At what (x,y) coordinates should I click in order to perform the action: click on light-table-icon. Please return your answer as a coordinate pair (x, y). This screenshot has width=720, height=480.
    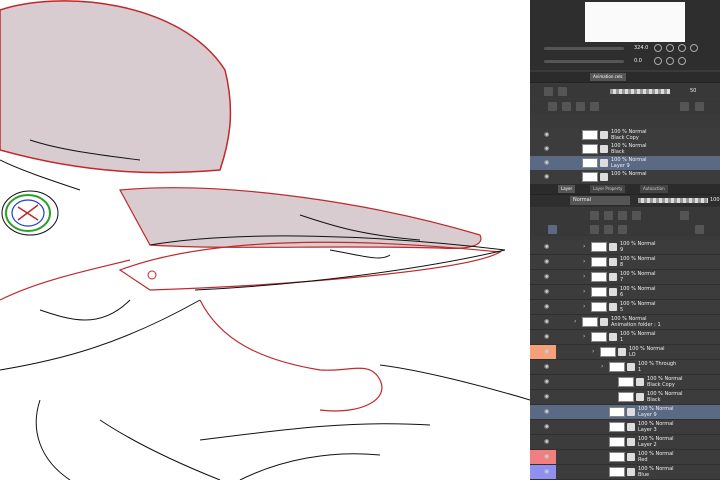
    Looking at the image, I should click on (562, 91).